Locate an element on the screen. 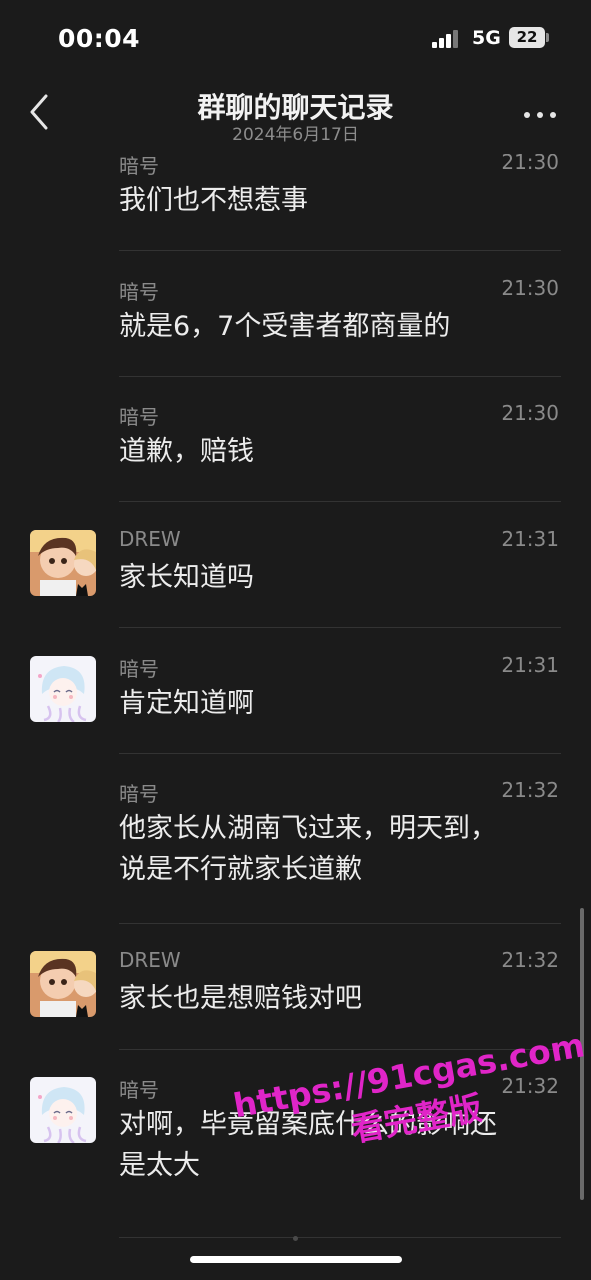 The height and width of the screenshot is (1280, 591). message-text: 他家长从湖南飞过来，明天到， 说是不行就家长道歉 is located at coordinates (308, 849).